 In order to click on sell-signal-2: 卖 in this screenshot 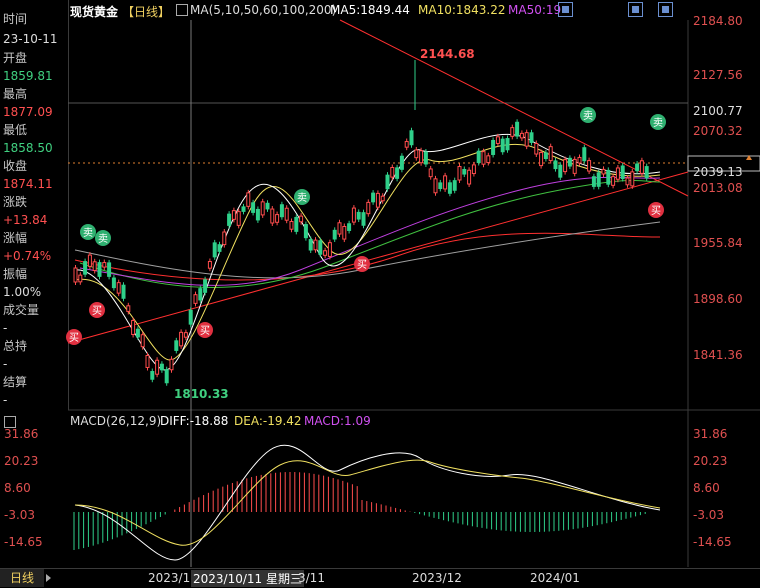, I will do `click(103, 238)`.